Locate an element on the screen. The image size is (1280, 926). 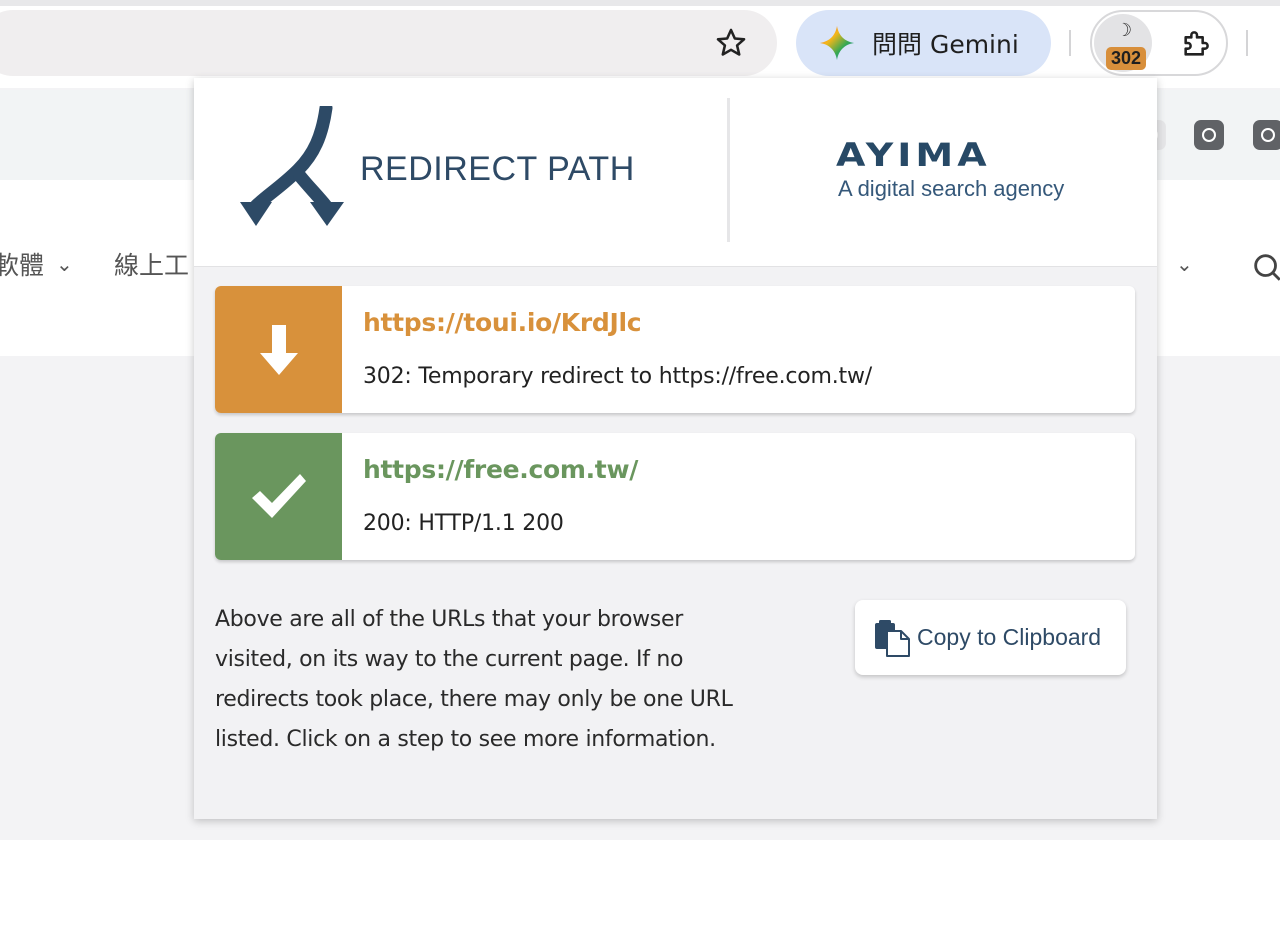
step-url: https://free.com.tw/ is located at coordinates (500, 469).